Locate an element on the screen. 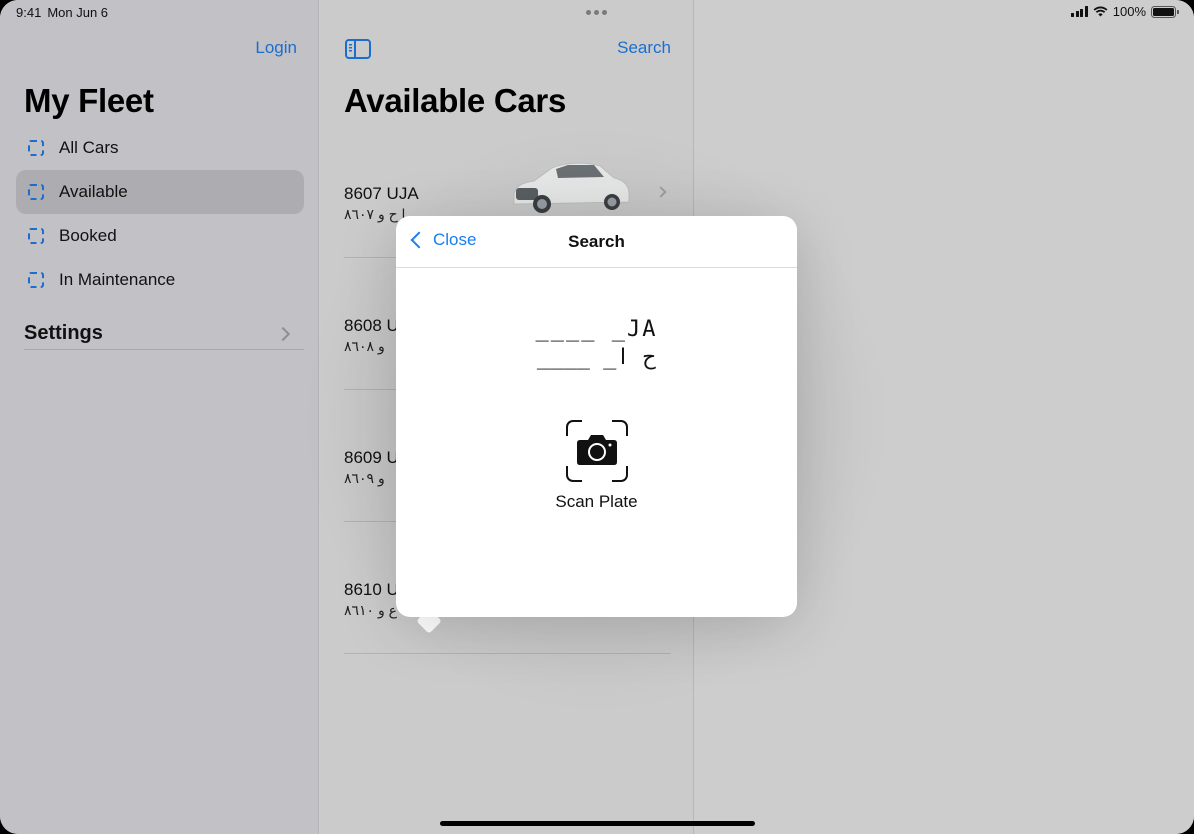 The image size is (1194, 834). sidebar-item-booked: Booked is located at coordinates (160, 236).